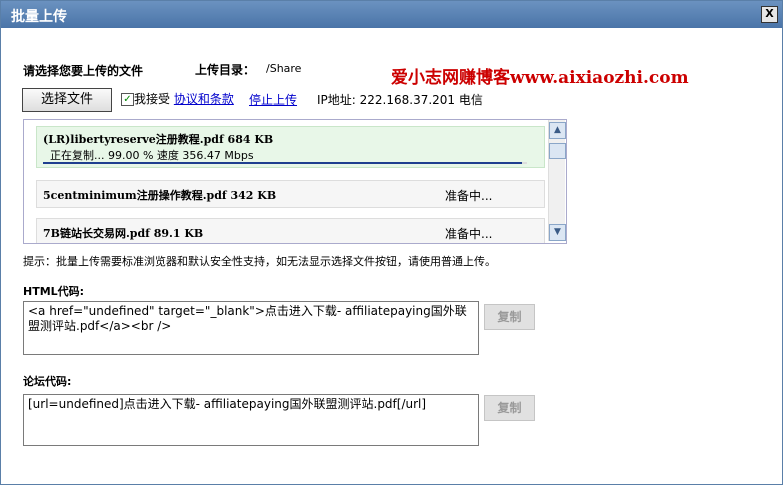  I want to click on copy-html-button: 复制, so click(509, 317).